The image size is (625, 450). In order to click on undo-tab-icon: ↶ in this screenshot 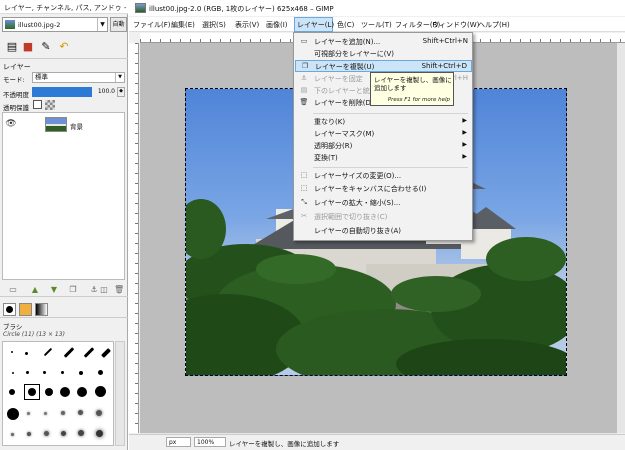, I will do `click(64, 46)`.